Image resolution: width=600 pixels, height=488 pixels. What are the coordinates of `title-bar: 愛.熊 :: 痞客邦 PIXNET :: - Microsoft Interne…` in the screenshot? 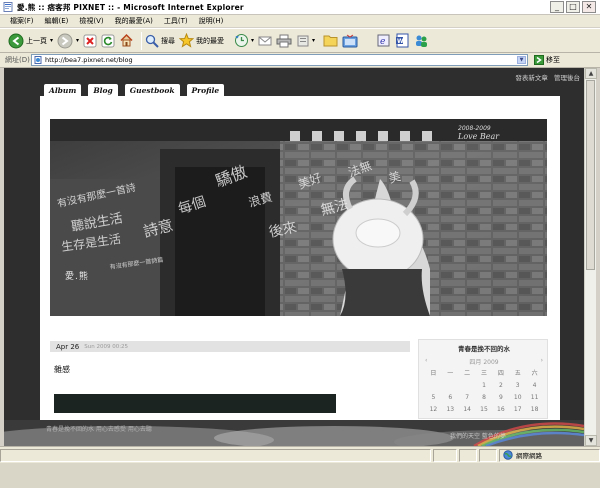 It's located at (300, 7).